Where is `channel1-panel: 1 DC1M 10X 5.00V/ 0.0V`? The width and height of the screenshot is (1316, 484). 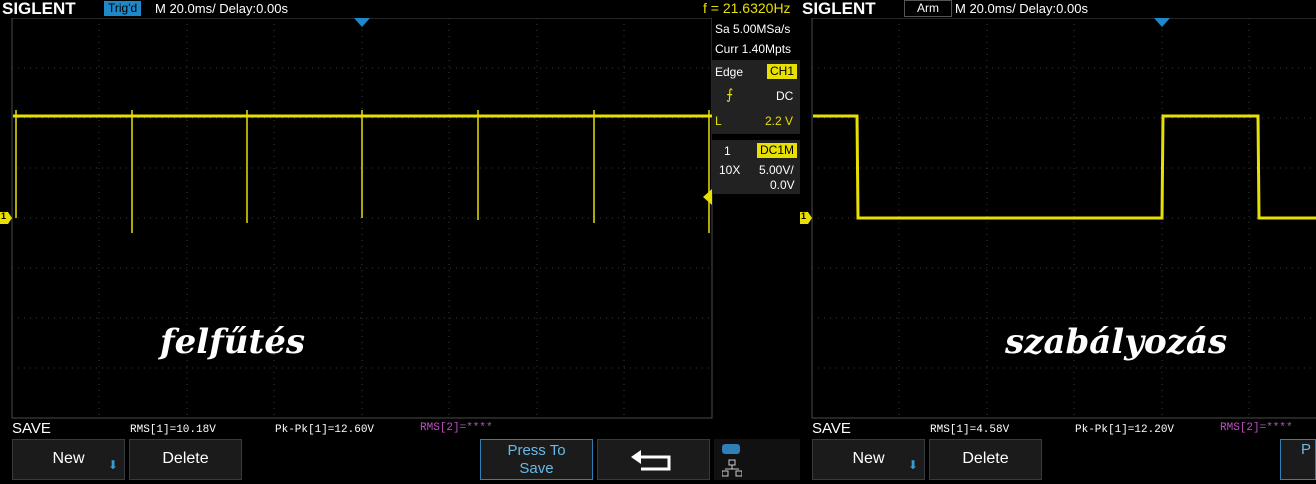
channel1-panel: 1 DC1M 10X 5.00V/ 0.0V is located at coordinates (756, 167).